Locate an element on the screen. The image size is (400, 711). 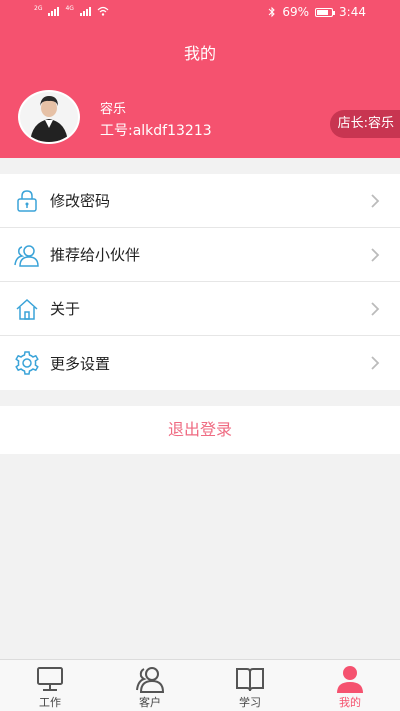
menu-item-change-password: 修改密码 is located at coordinates (200, 201).